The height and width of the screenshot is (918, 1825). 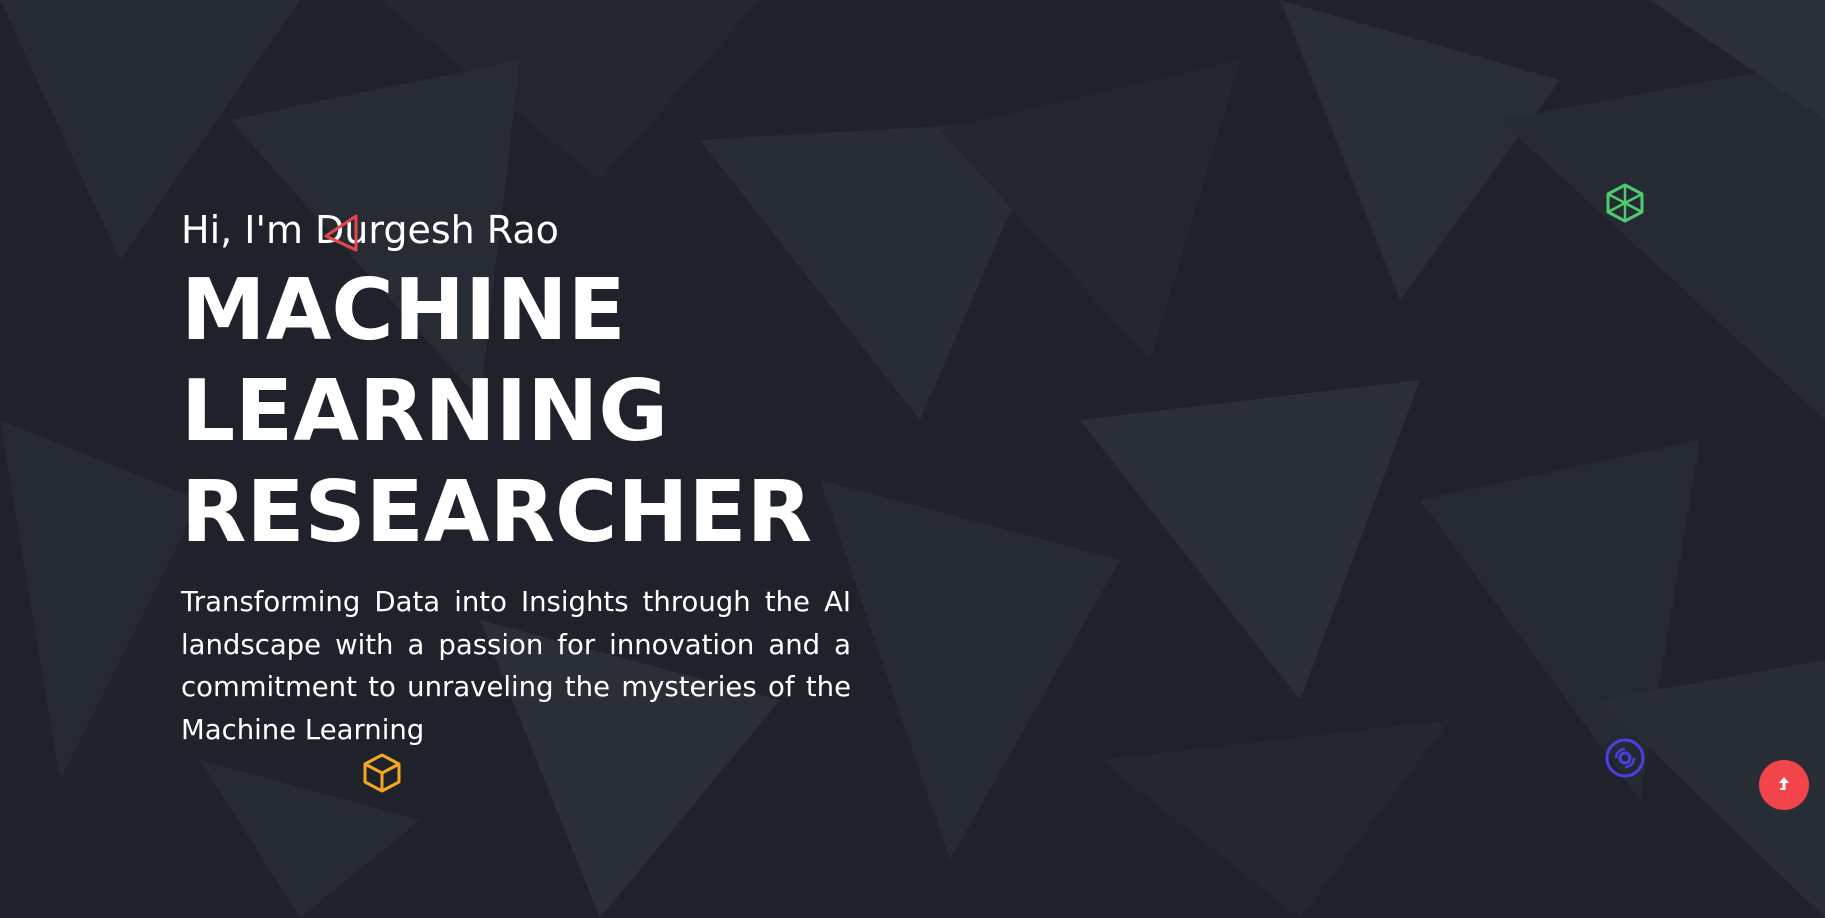 I want to click on arrow-up-icon, so click(x=1784, y=783).